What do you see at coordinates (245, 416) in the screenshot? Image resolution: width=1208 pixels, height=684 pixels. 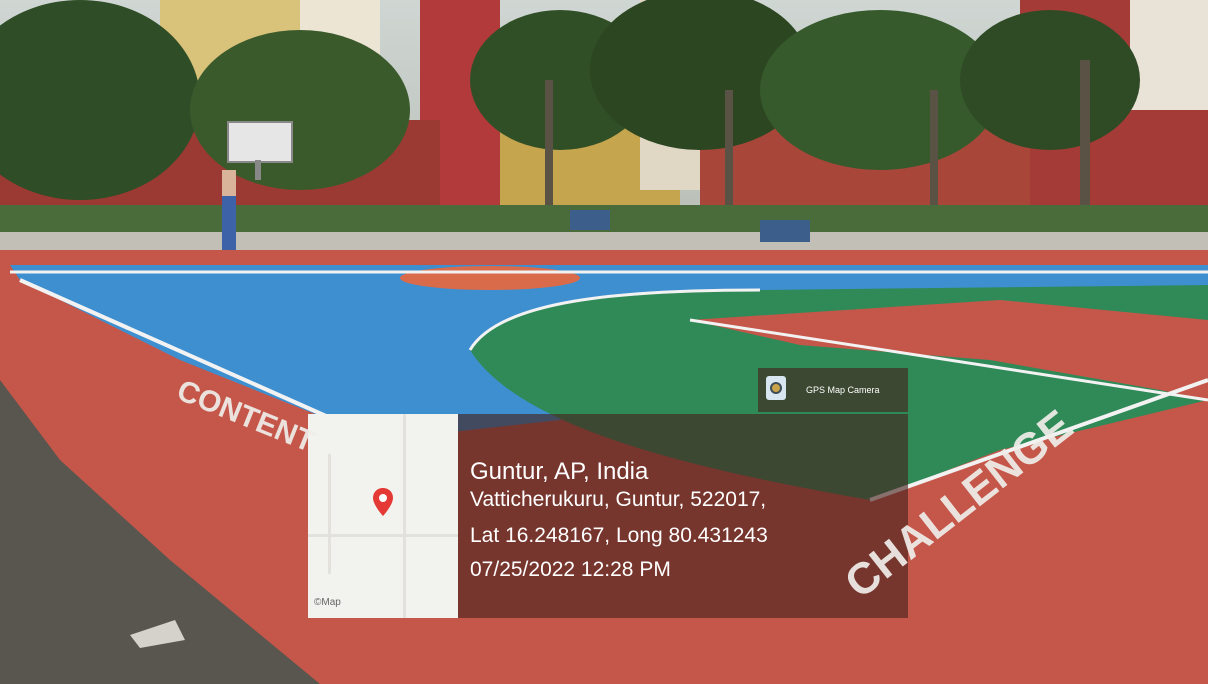 I see `court-text-left: CONTENT` at bounding box center [245, 416].